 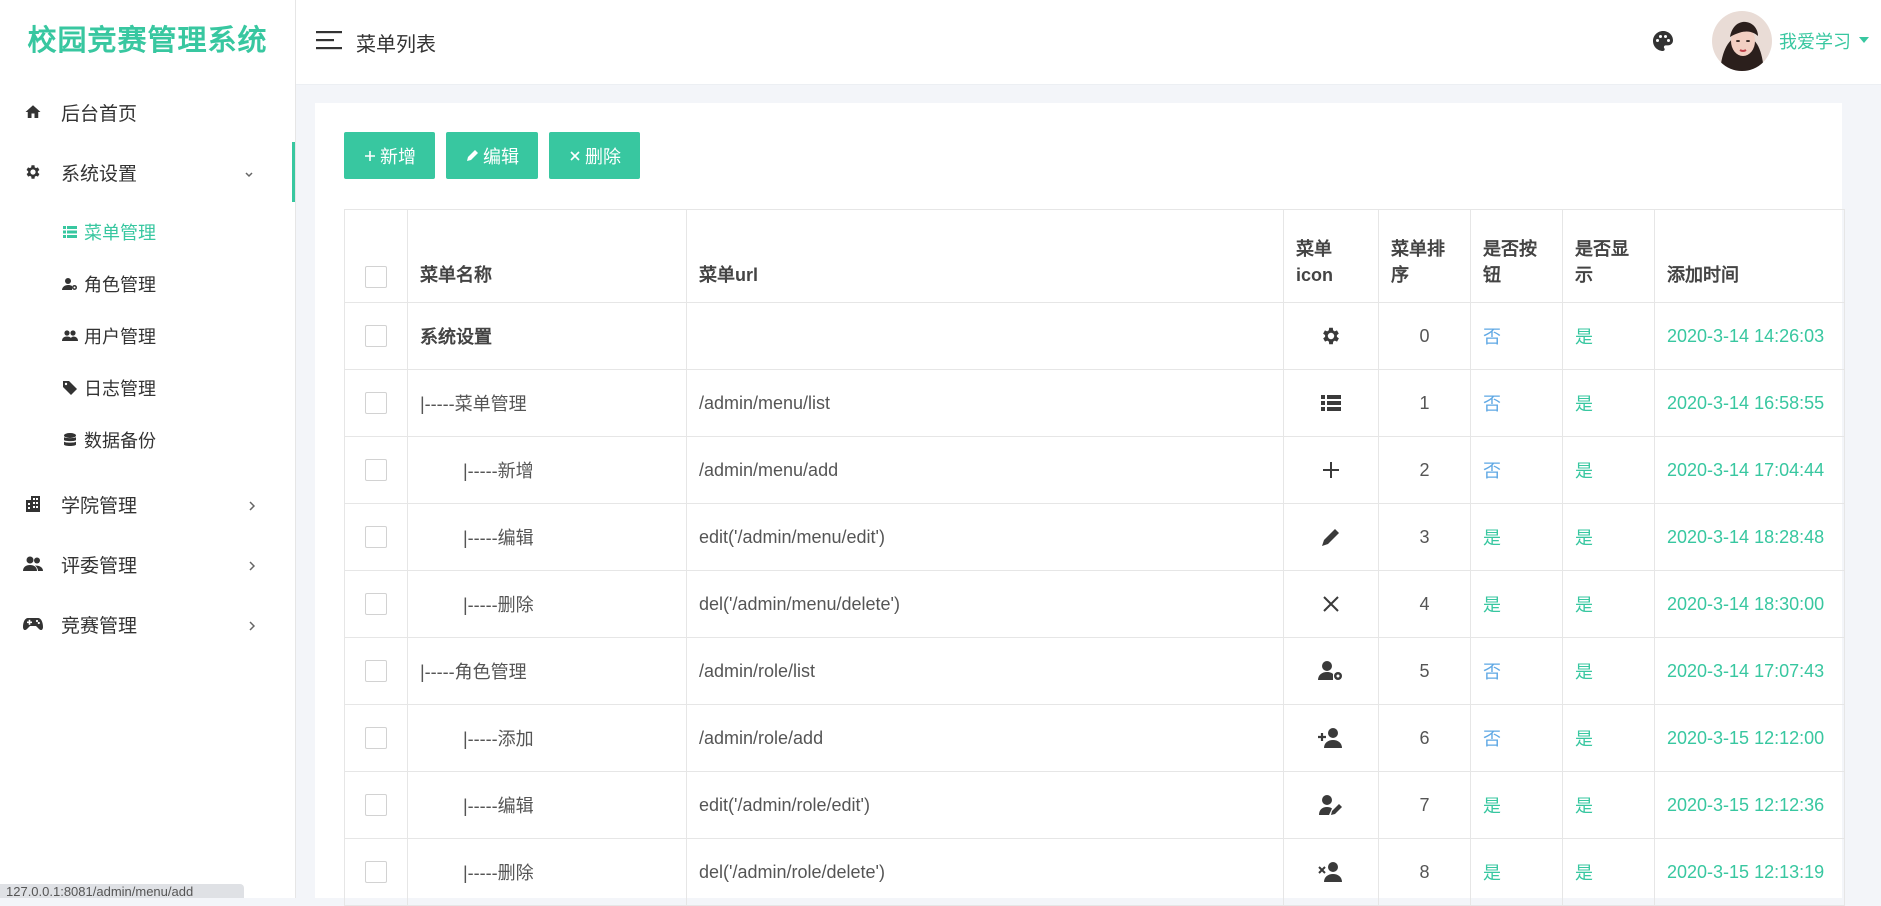 What do you see at coordinates (389, 155) in the screenshot?
I see `add-button: 新增` at bounding box center [389, 155].